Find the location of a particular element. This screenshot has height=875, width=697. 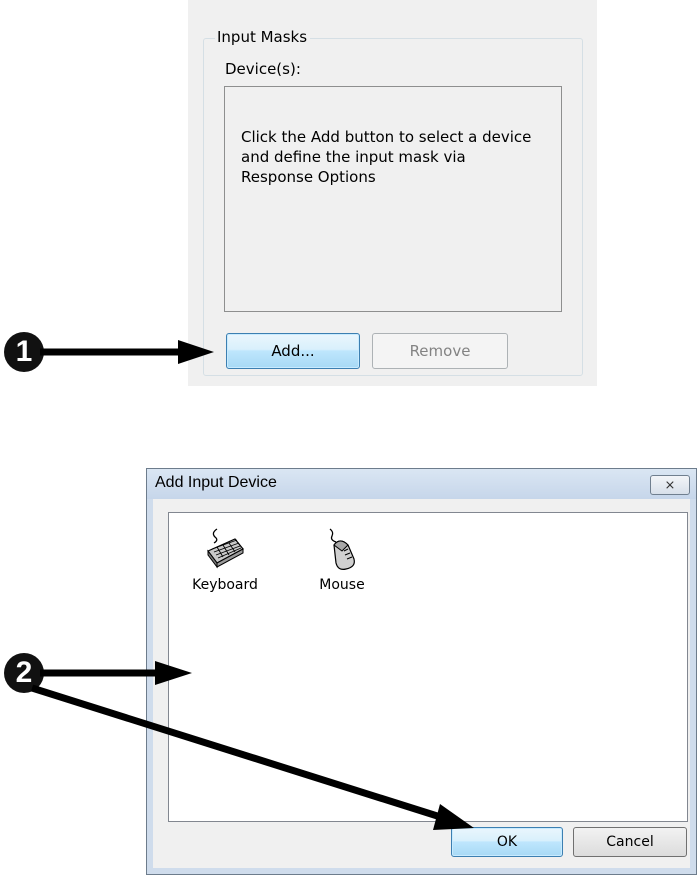

cancel-button: Cancel is located at coordinates (630, 842).